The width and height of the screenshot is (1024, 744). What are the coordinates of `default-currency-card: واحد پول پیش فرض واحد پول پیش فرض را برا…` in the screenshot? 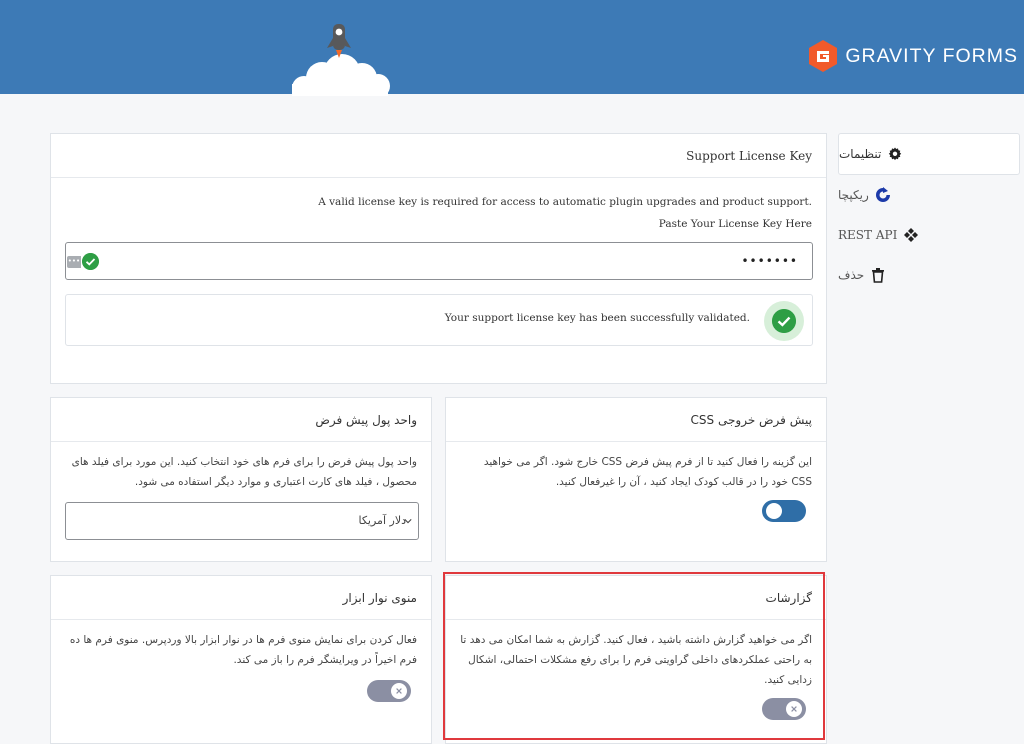 It's located at (241, 479).